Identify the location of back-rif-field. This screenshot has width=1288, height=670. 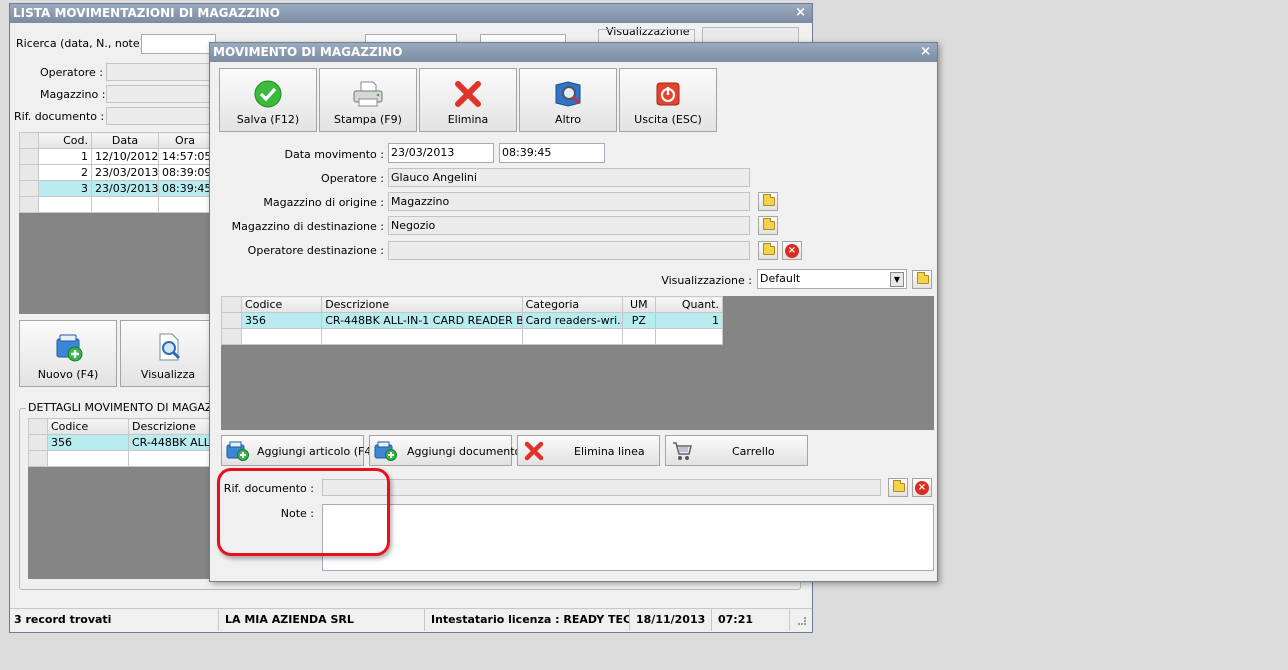
(161, 116).